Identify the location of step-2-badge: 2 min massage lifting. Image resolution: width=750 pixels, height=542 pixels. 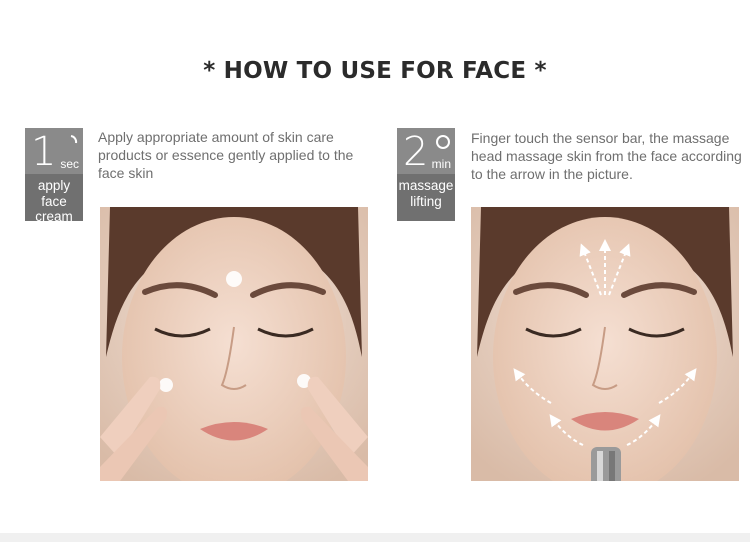
(426, 174).